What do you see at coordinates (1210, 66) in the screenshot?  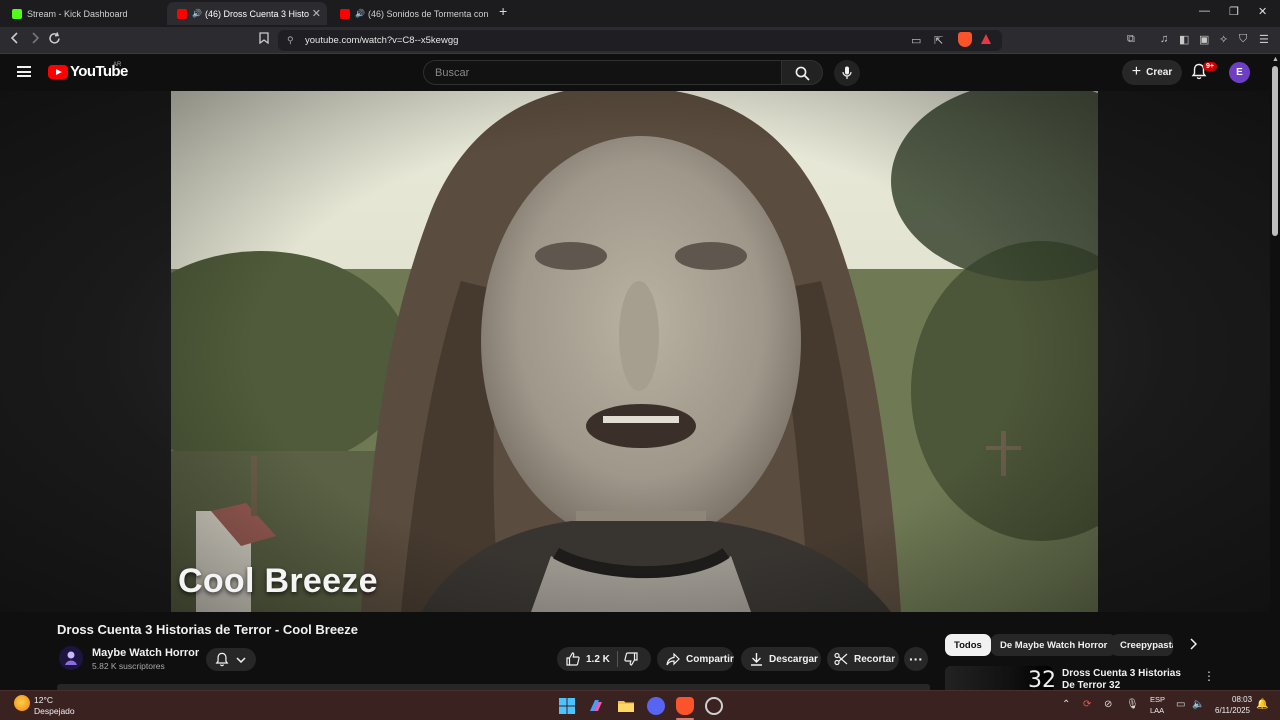 I see `notification-count-badge: 9+` at bounding box center [1210, 66].